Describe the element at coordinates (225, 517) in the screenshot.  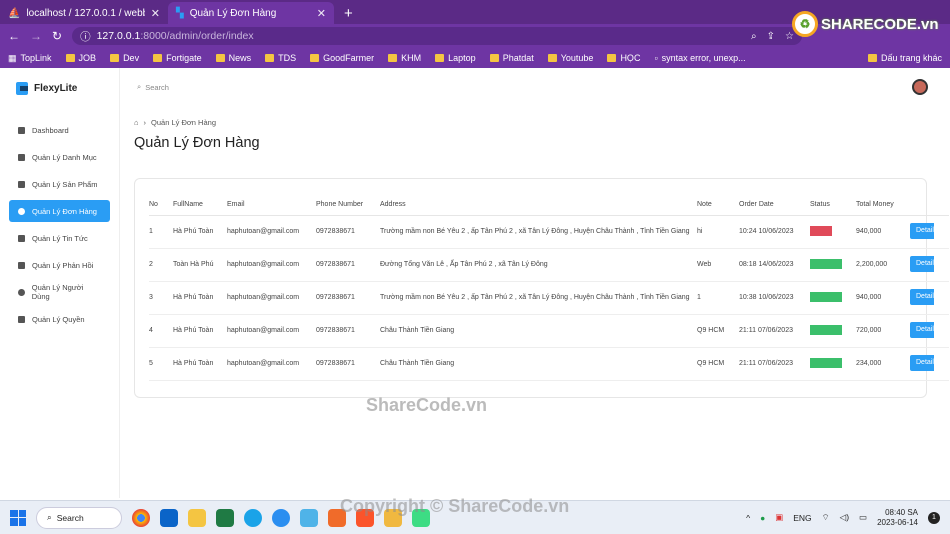
I see `excel-icon` at that location.